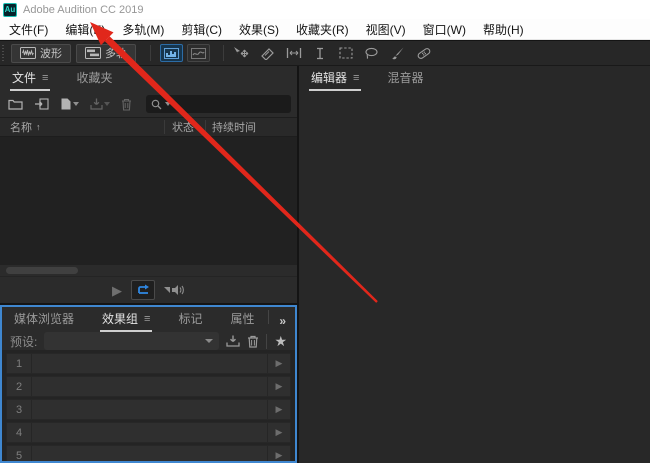  What do you see at coordinates (267, 53) in the screenshot?
I see `razor-tool` at bounding box center [267, 53].